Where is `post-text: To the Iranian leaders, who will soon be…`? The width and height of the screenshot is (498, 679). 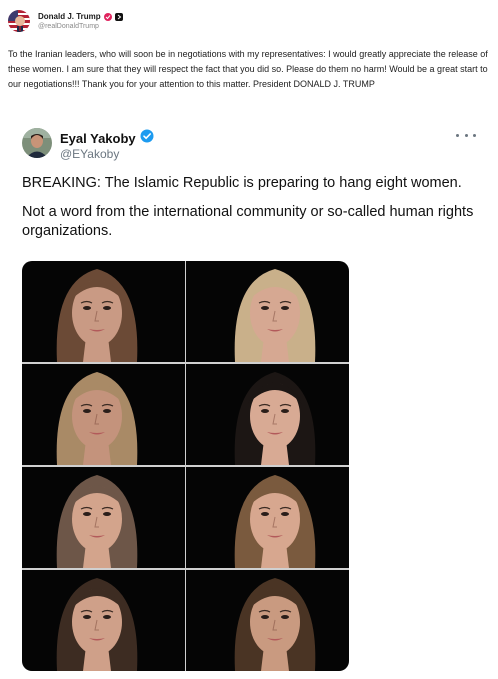
post-text: To the Iranian leaders, who will soon be… is located at coordinates (248, 69).